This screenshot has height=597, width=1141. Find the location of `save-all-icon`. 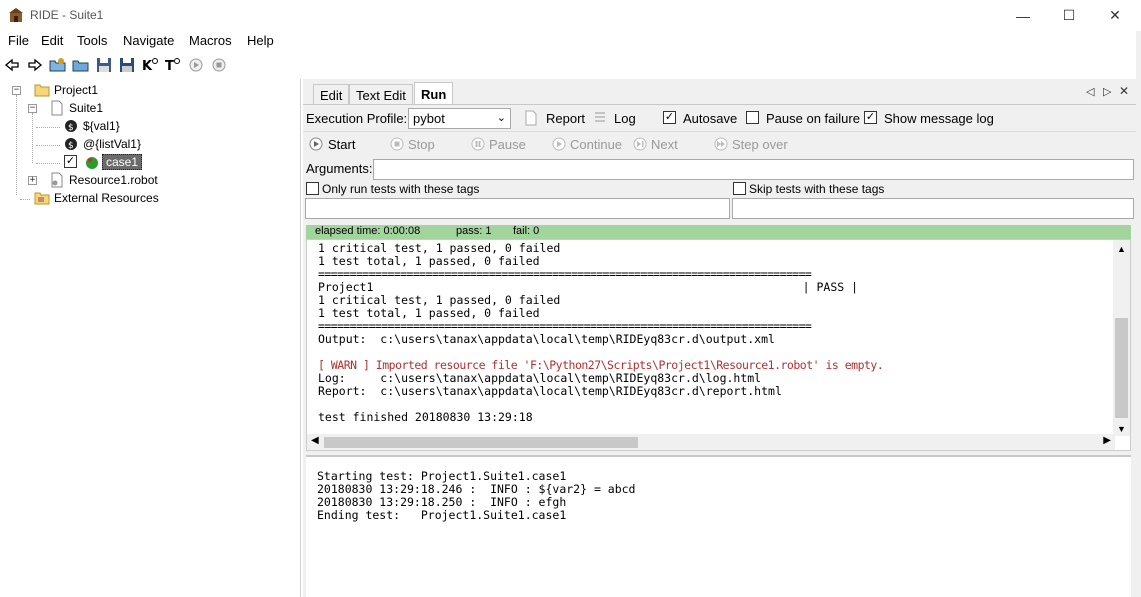

save-all-icon is located at coordinates (127, 65).